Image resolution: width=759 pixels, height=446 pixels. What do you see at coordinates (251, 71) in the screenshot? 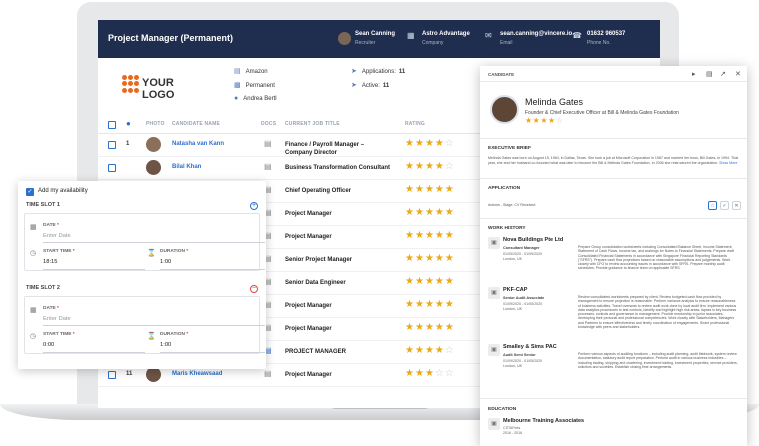
I see `info-company: ▤ Amazon` at bounding box center [251, 71].